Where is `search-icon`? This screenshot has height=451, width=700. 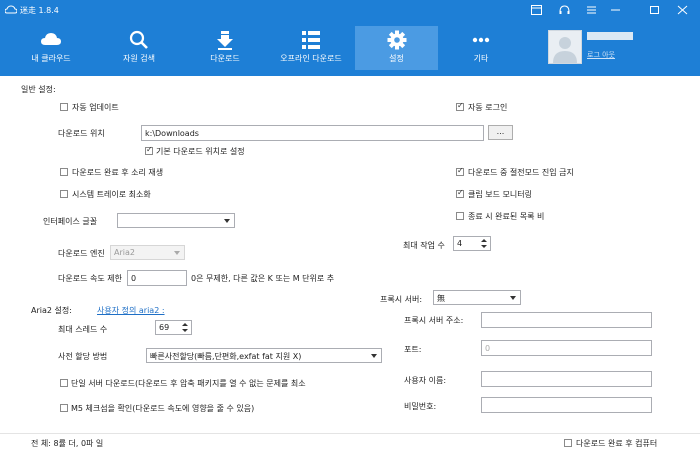
search-icon is located at coordinates (138, 39).